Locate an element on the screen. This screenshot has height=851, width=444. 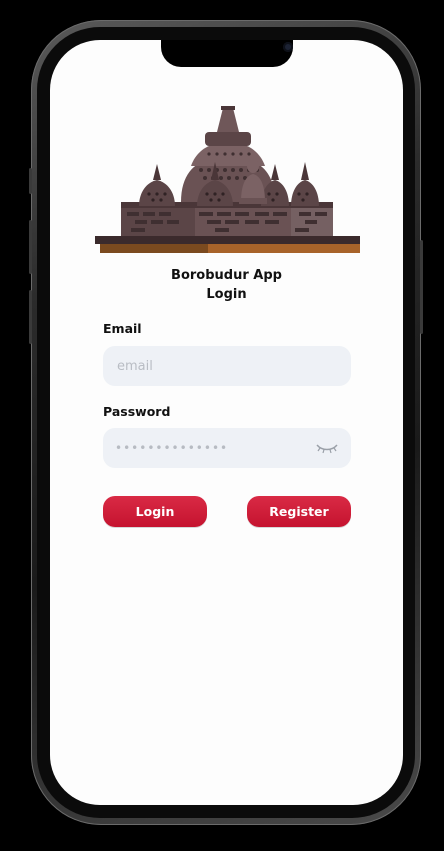
login-button: Login is located at coordinates (155, 511).